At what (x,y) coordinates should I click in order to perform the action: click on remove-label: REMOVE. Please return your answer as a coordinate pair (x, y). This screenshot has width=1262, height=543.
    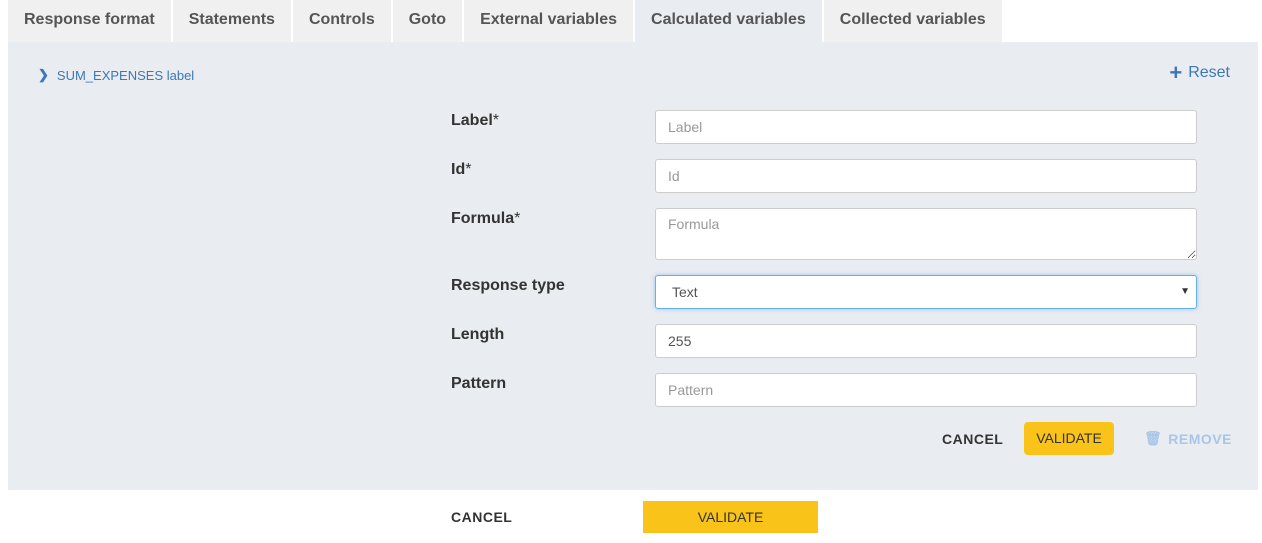
    Looking at the image, I should click on (1200, 438).